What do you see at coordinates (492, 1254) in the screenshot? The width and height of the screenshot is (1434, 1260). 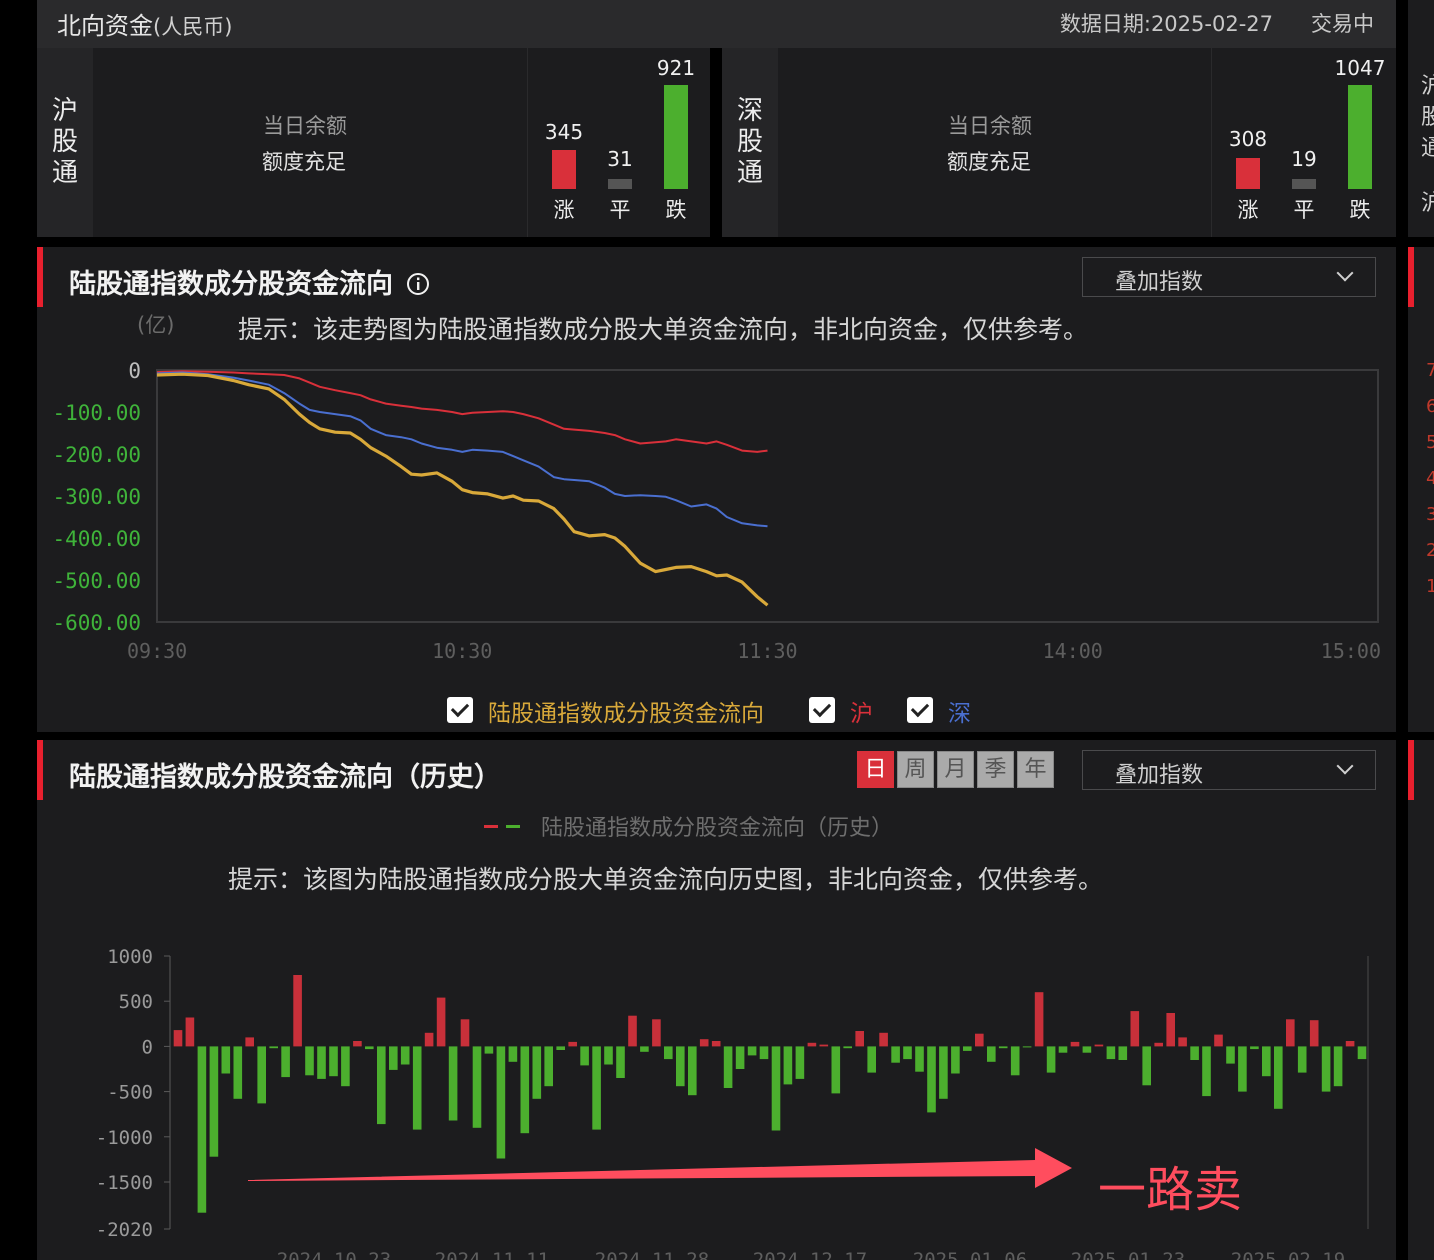 I see `x-tick-label: 2024-11-11` at bounding box center [492, 1254].